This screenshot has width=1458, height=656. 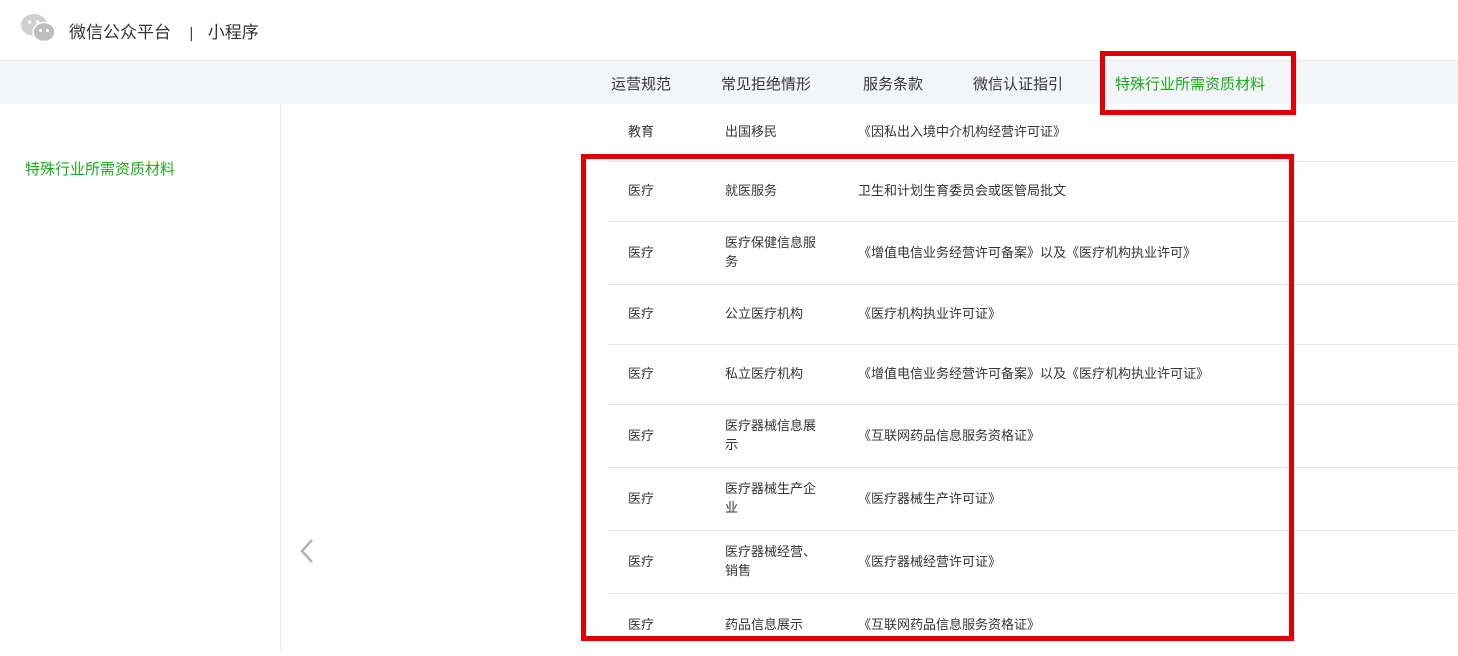 I want to click on material-cell: 卫生和计划生育委员会或医管局批文, so click(x=962, y=191).